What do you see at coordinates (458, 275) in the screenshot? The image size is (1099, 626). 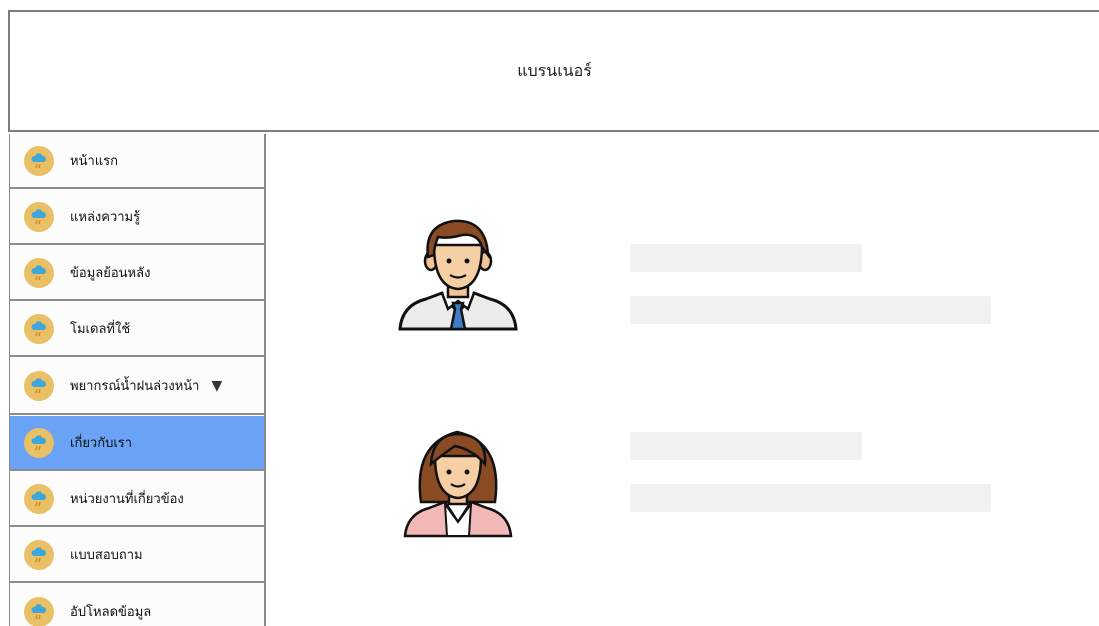 I see `male-avatar-icon` at bounding box center [458, 275].